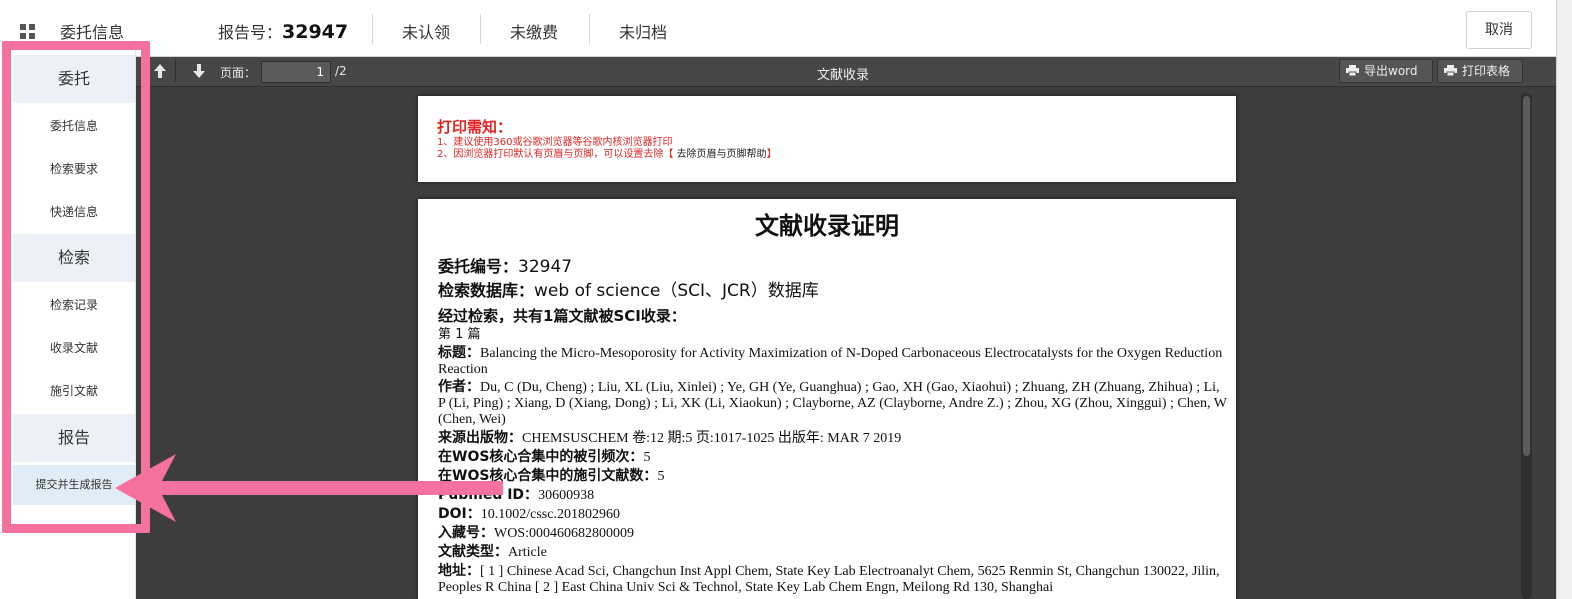  I want to click on search-summary: 经过检索，共有1篇文献被SCI收录：, so click(562, 316).